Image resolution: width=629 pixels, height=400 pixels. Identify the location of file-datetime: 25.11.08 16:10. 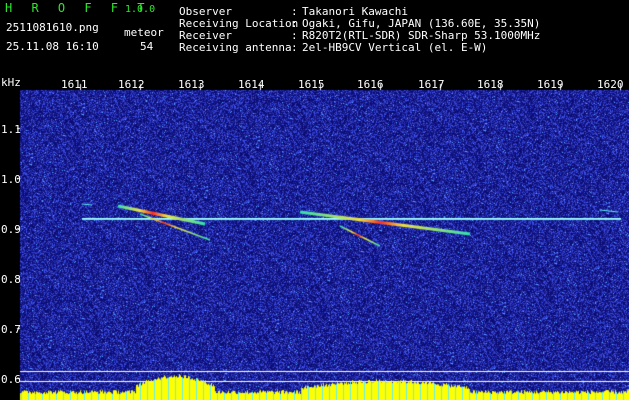
(52, 46).